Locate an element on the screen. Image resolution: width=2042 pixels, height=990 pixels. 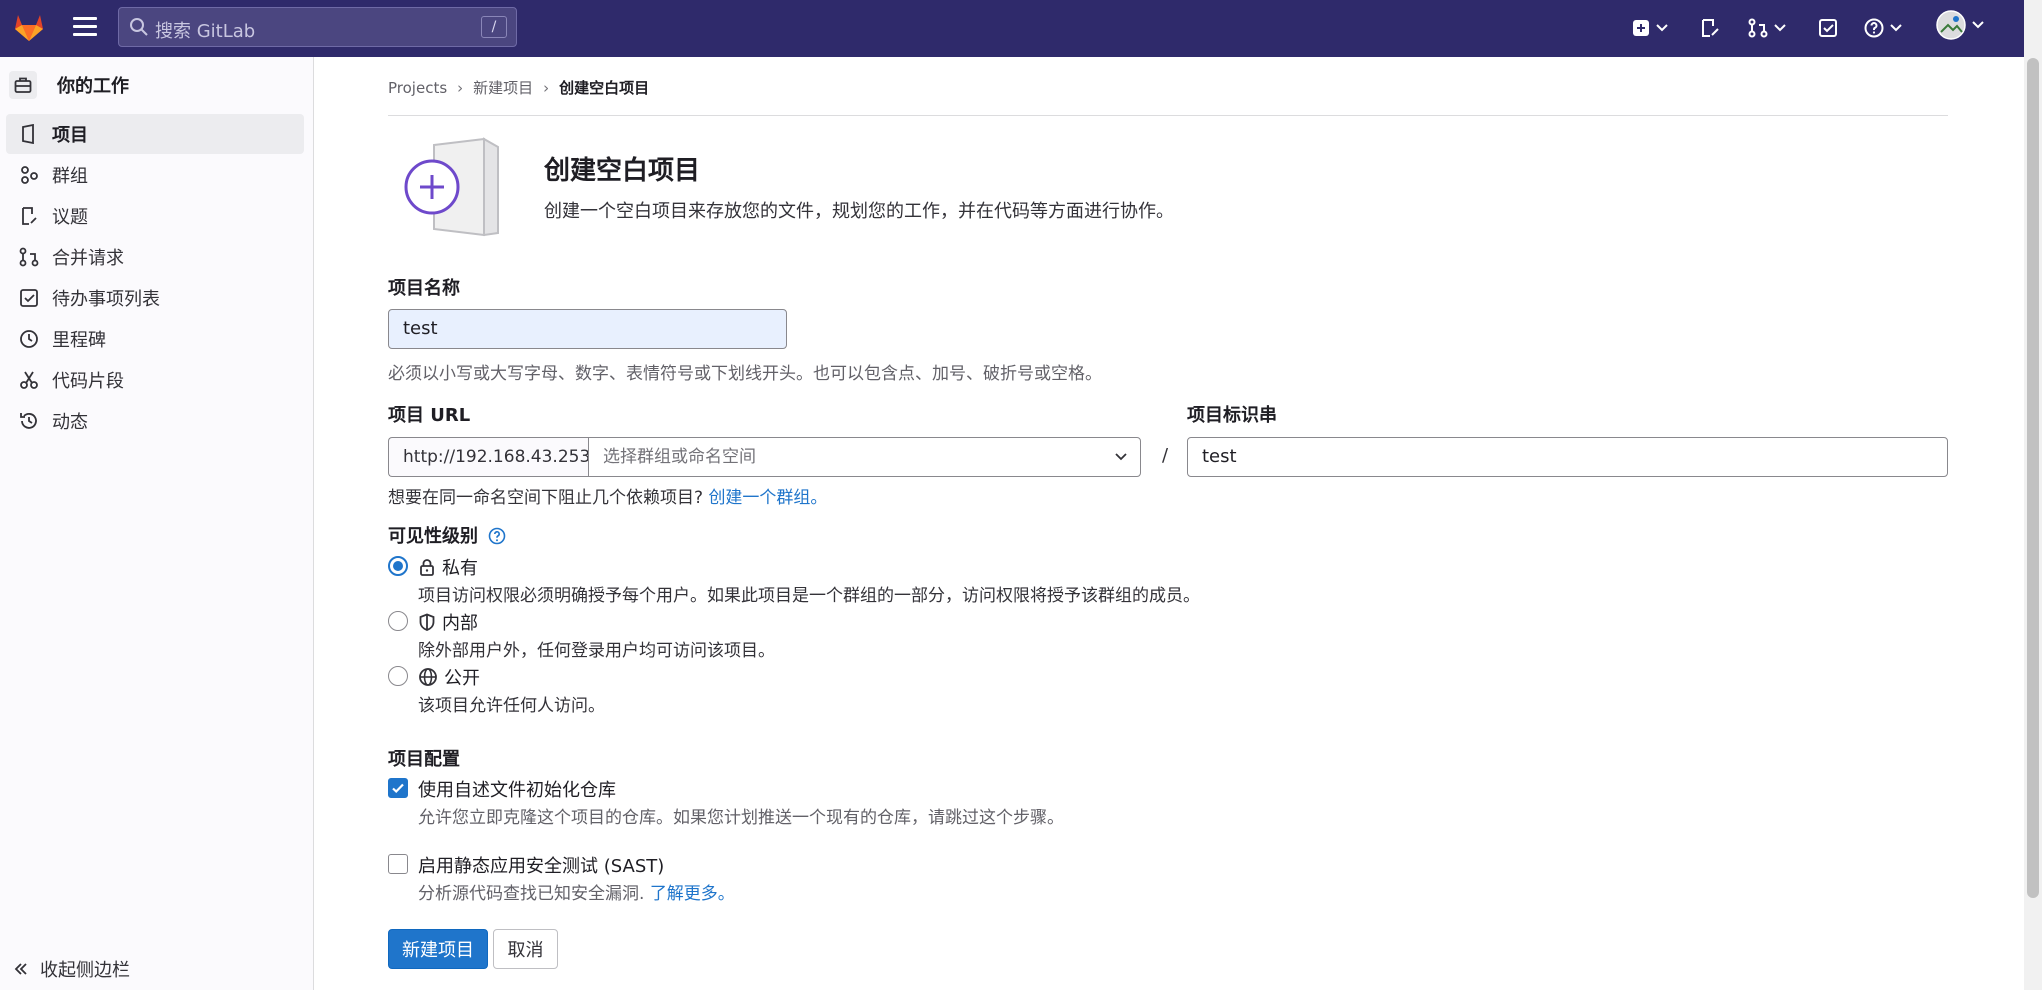
user-avatar is located at coordinates (1951, 25).